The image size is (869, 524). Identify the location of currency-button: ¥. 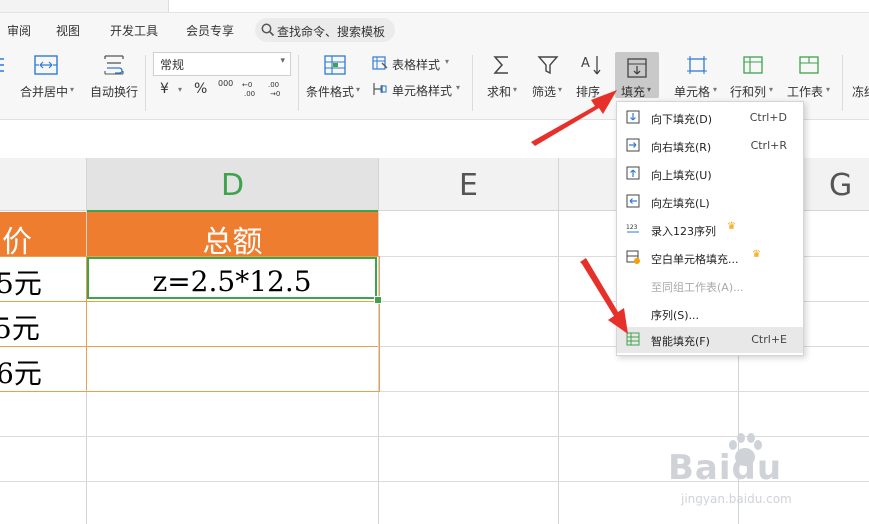
(164, 89).